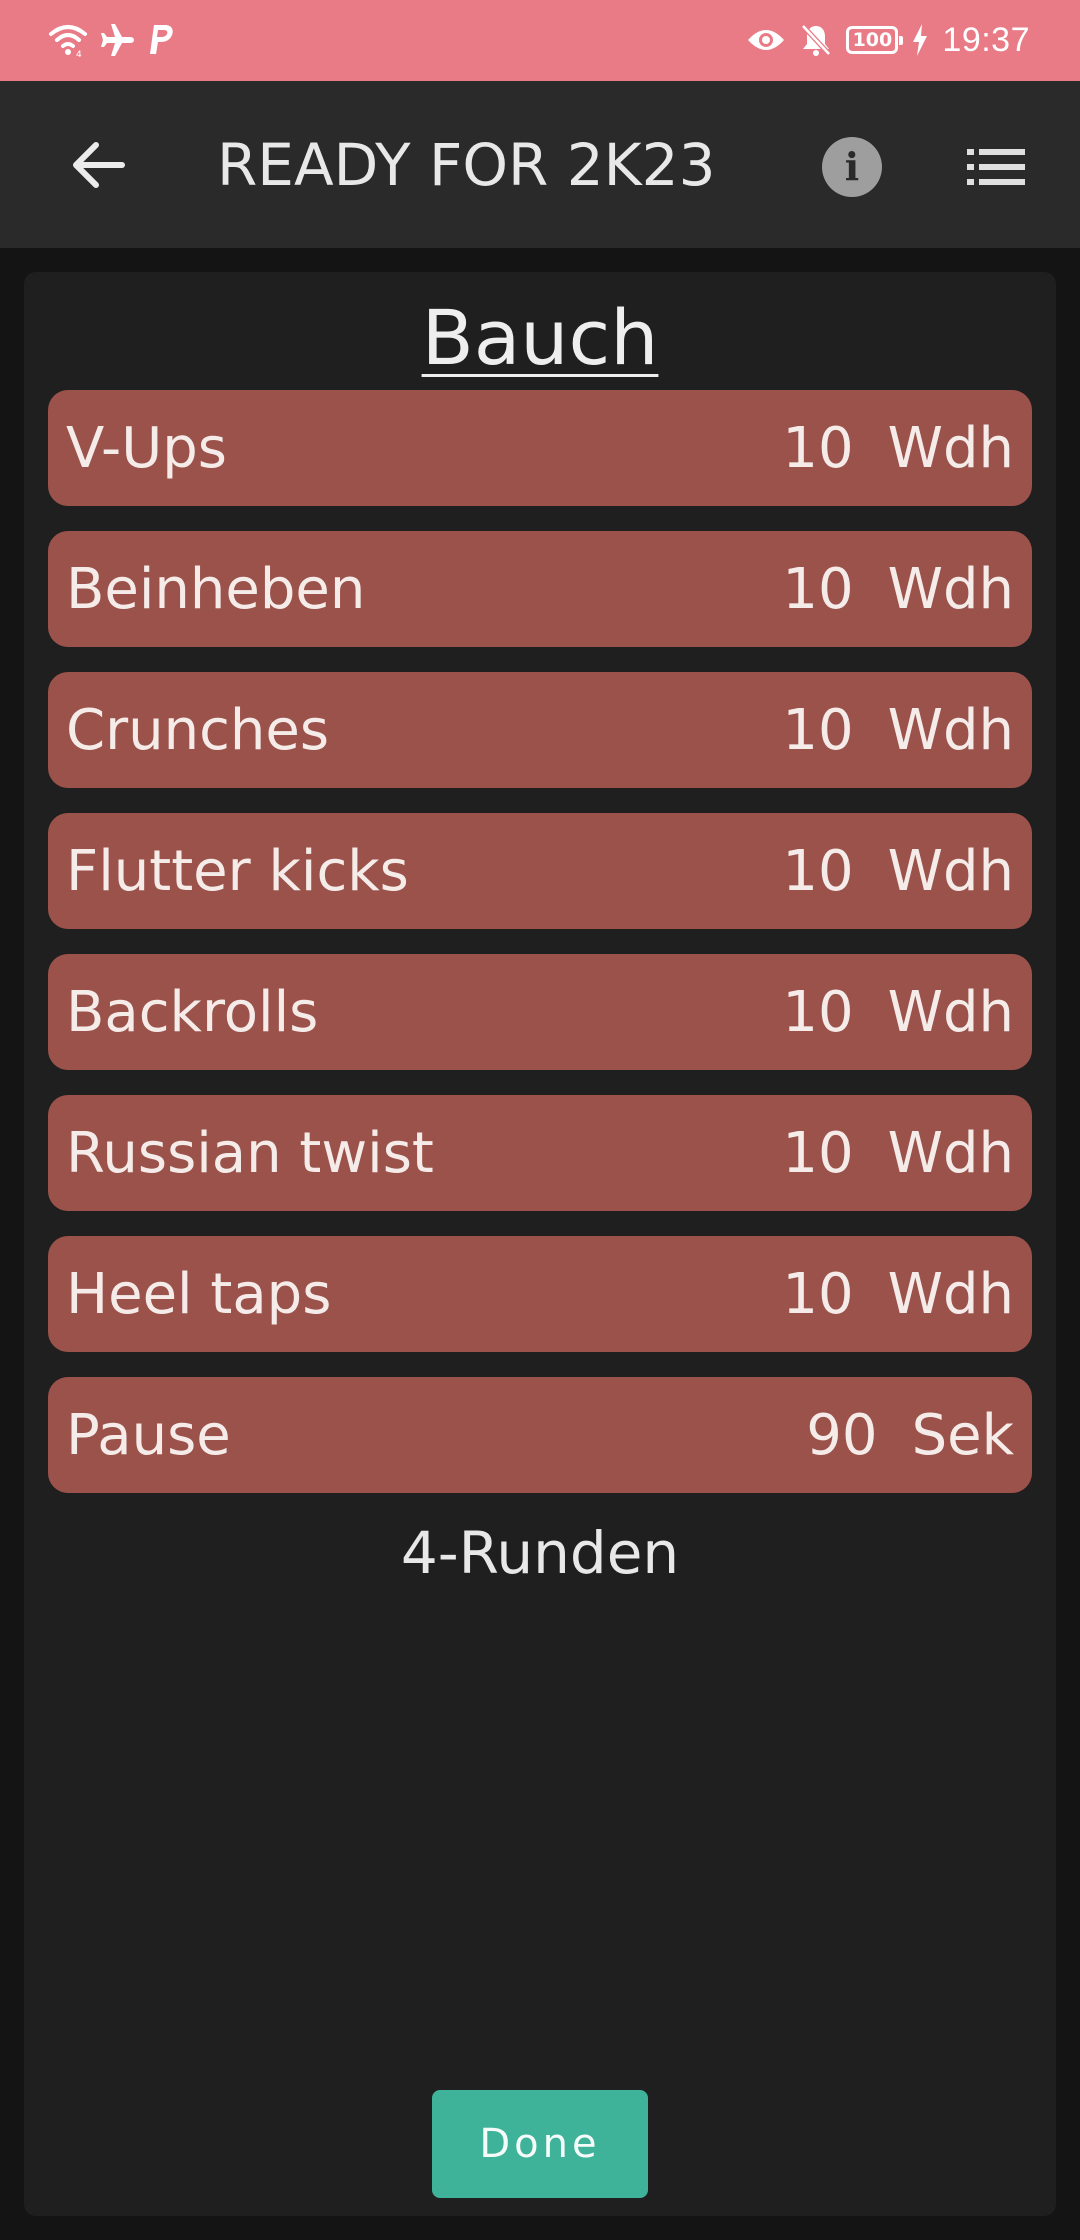  Describe the element at coordinates (250, 1153) in the screenshot. I see `exercise-name: Russian twist` at that location.